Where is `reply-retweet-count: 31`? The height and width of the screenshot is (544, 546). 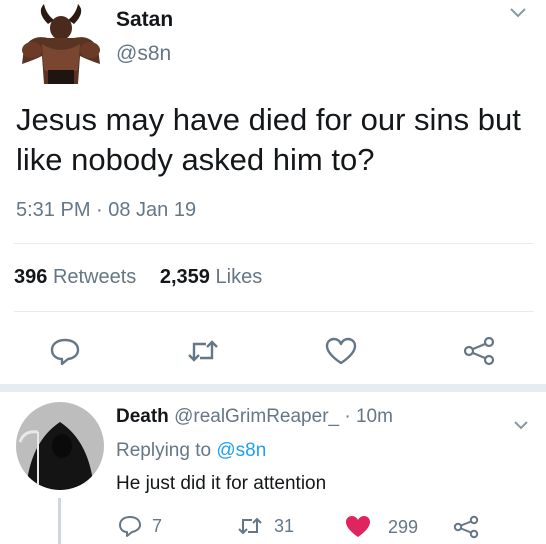
reply-retweet-count: 31 is located at coordinates (284, 525).